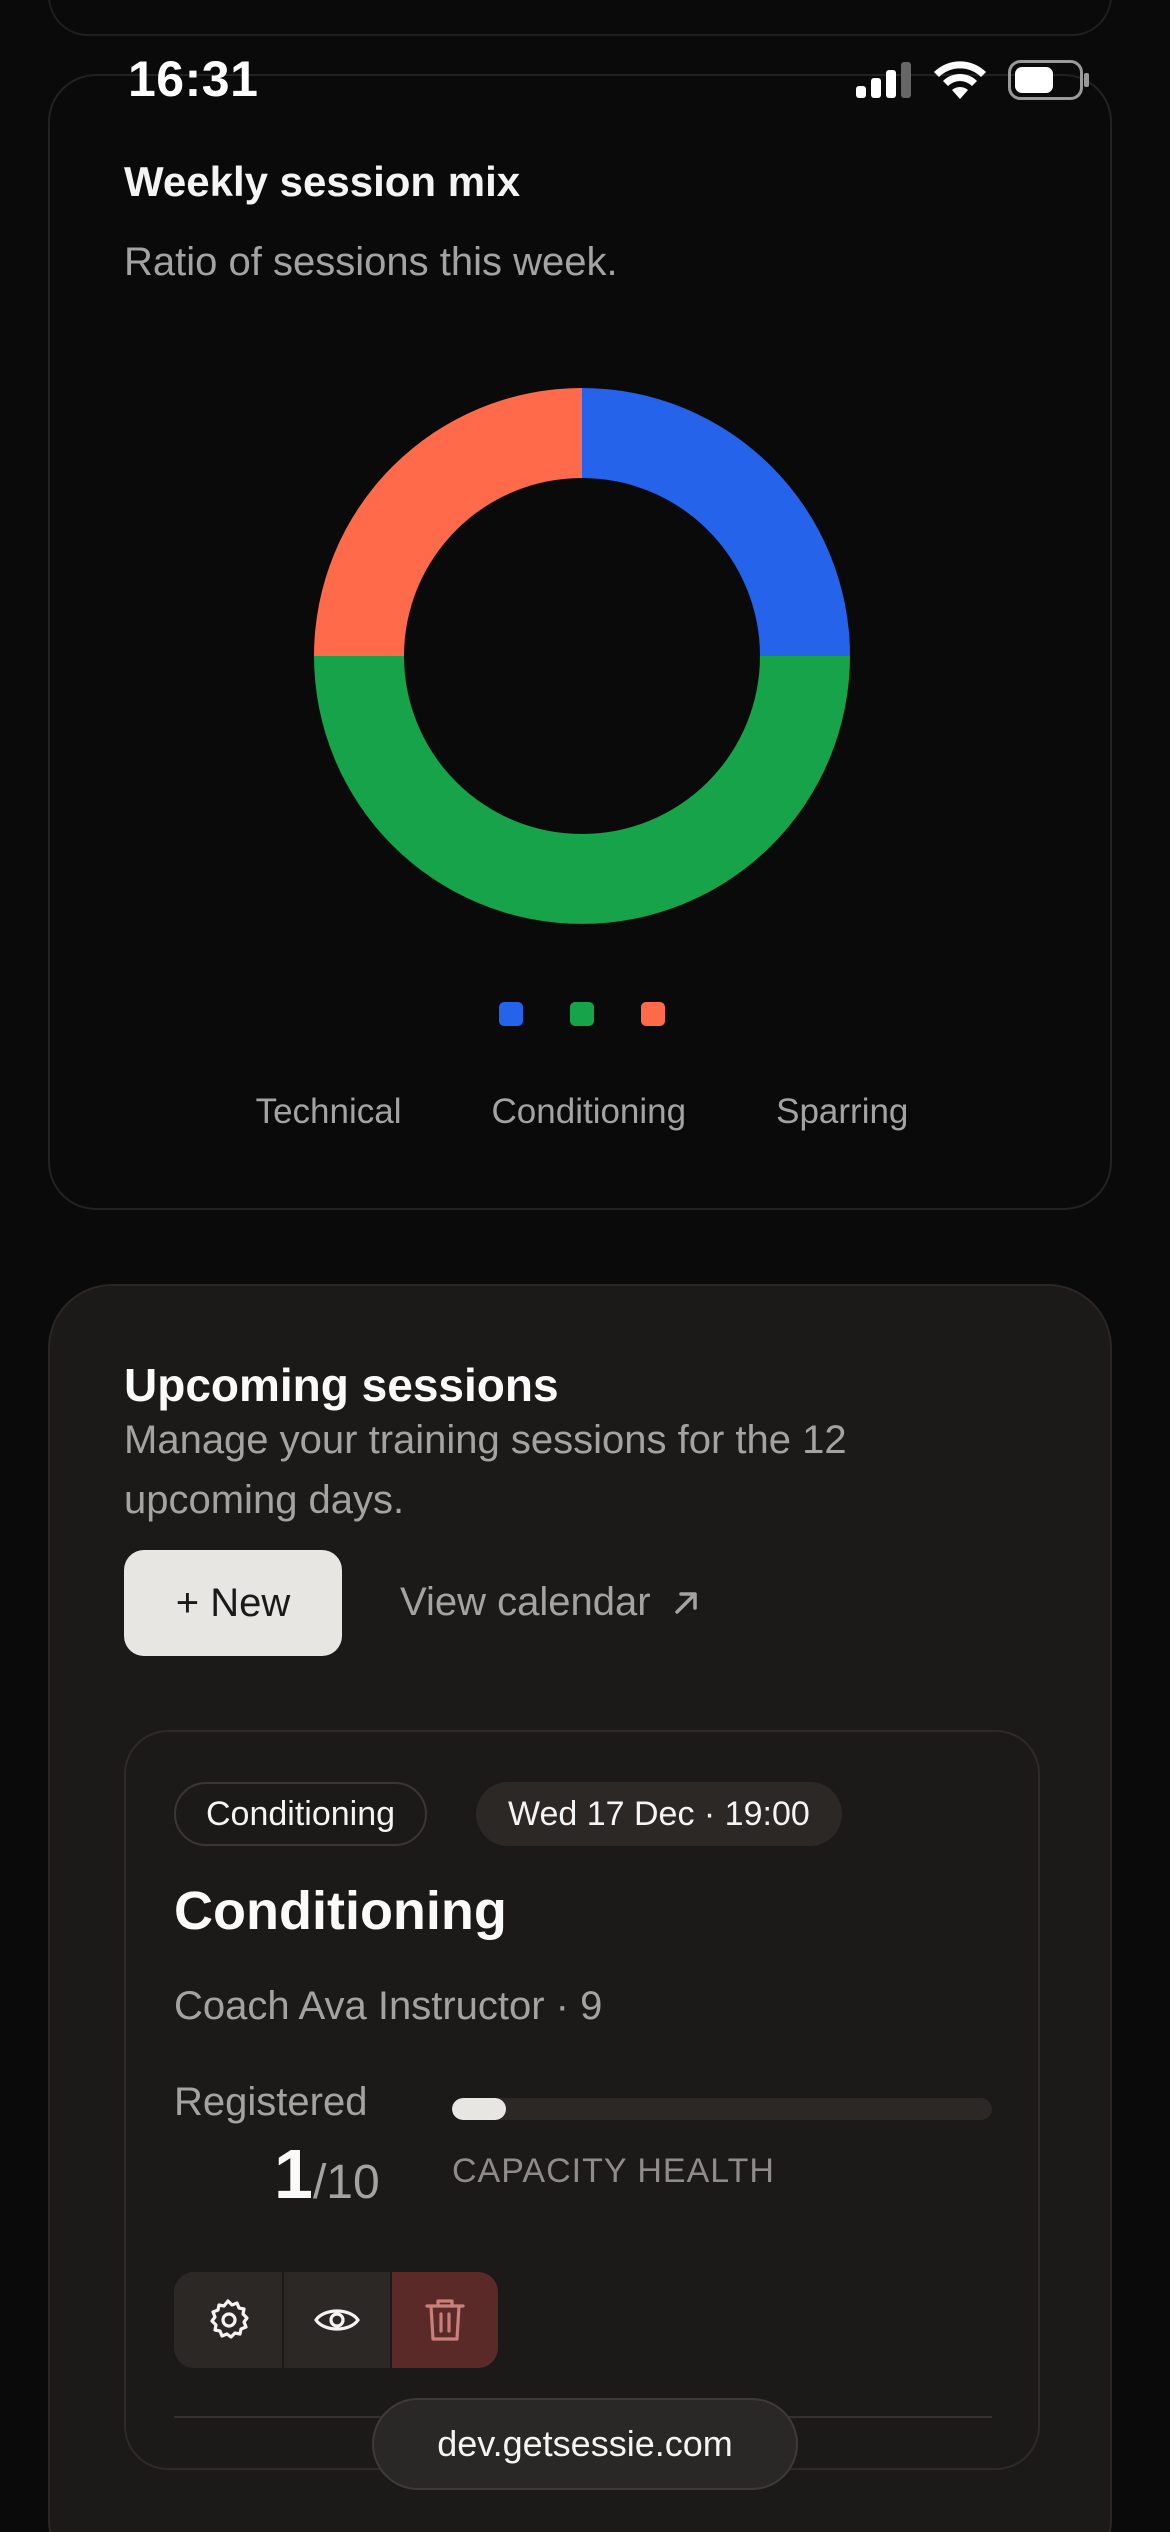 This screenshot has width=1170, height=2532. I want to click on trash-icon, so click(445, 2320).